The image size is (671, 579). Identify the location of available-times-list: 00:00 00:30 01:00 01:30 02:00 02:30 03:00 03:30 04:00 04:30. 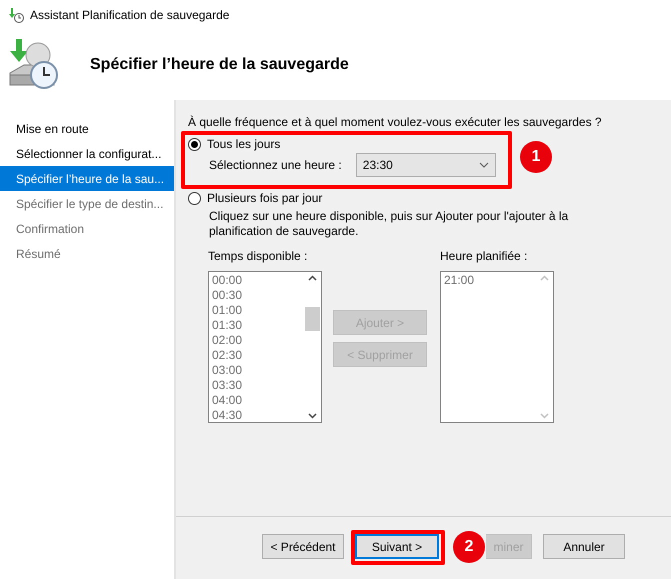
(265, 347).